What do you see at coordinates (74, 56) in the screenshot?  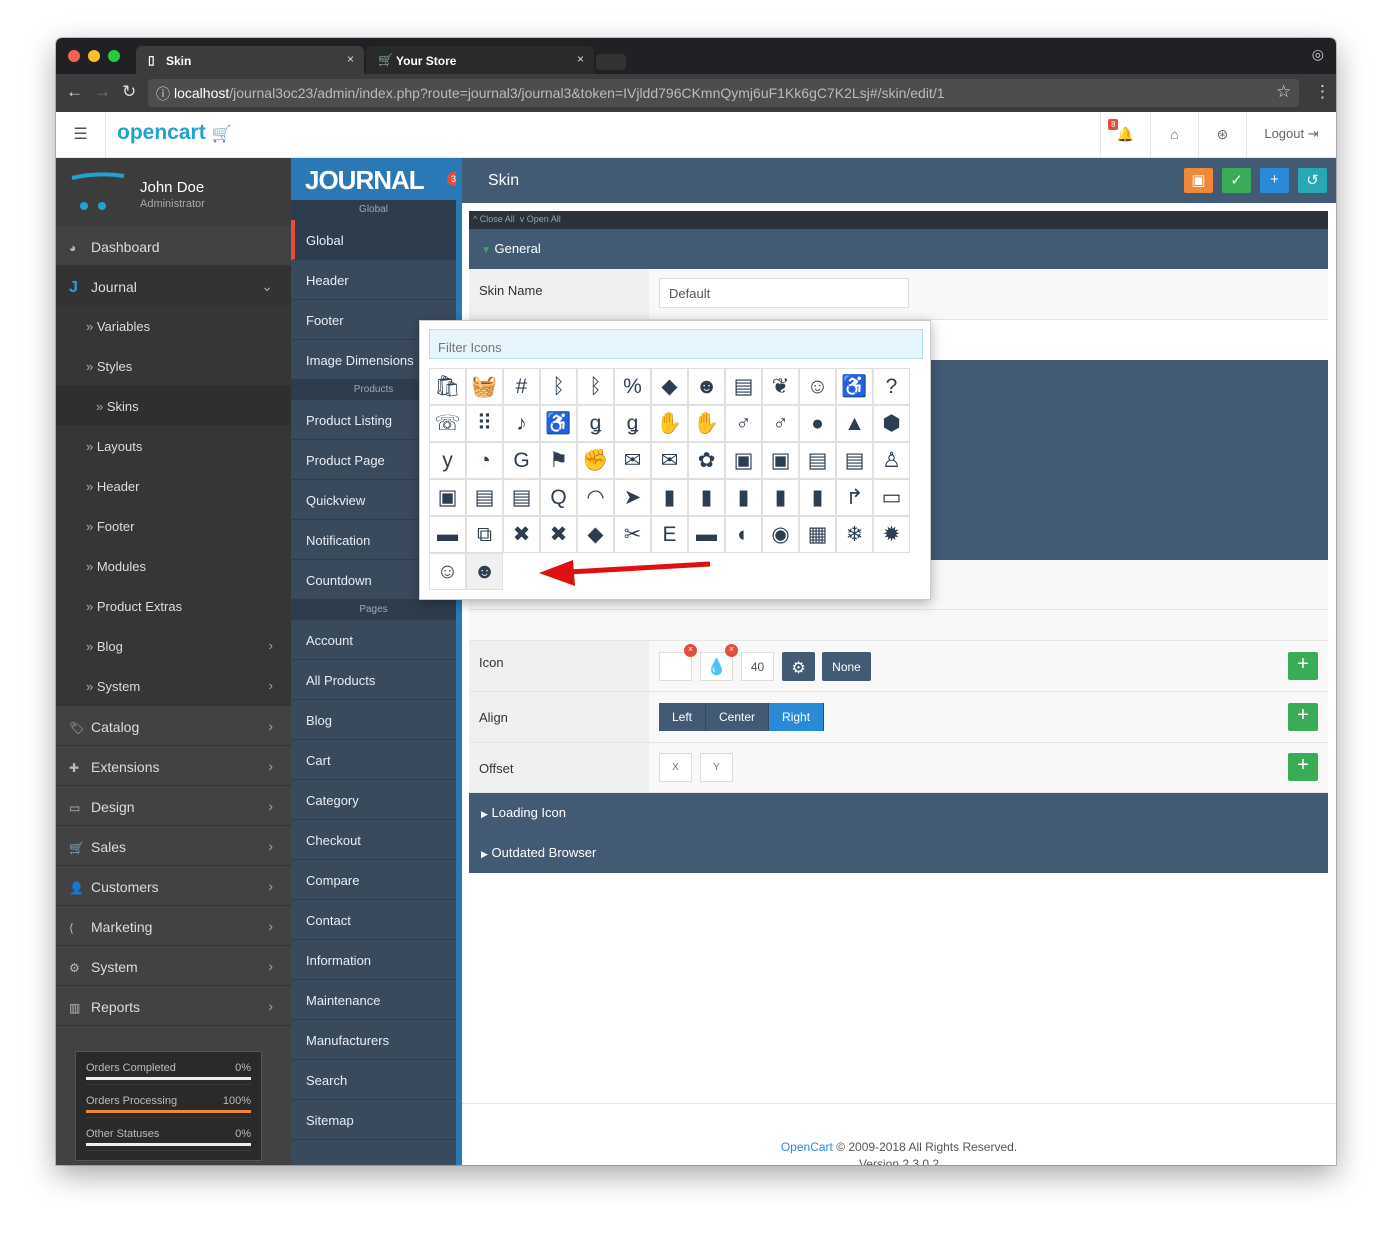 I see `close-window-button` at bounding box center [74, 56].